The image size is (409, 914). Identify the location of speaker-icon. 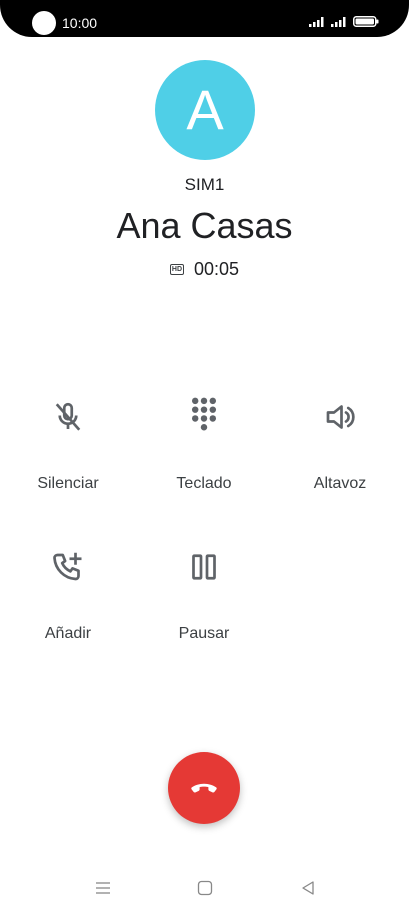
(340, 417).